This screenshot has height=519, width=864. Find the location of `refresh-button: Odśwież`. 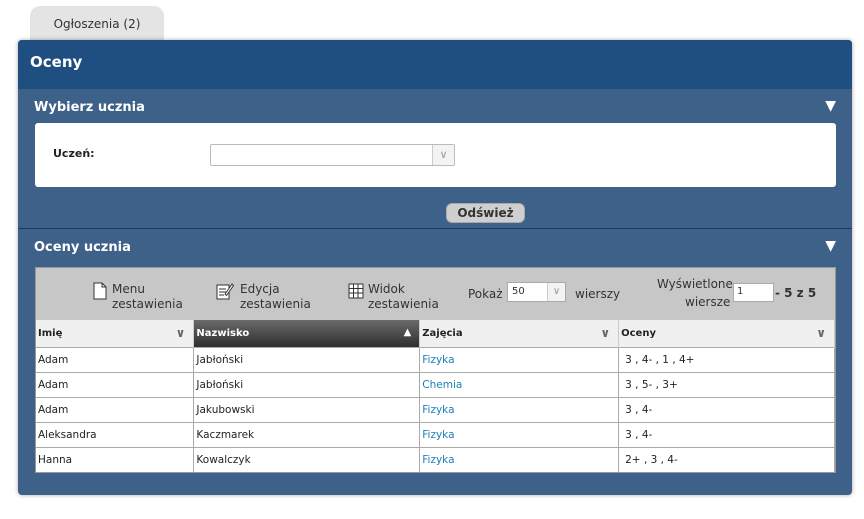

refresh-button: Odśwież is located at coordinates (485, 213).